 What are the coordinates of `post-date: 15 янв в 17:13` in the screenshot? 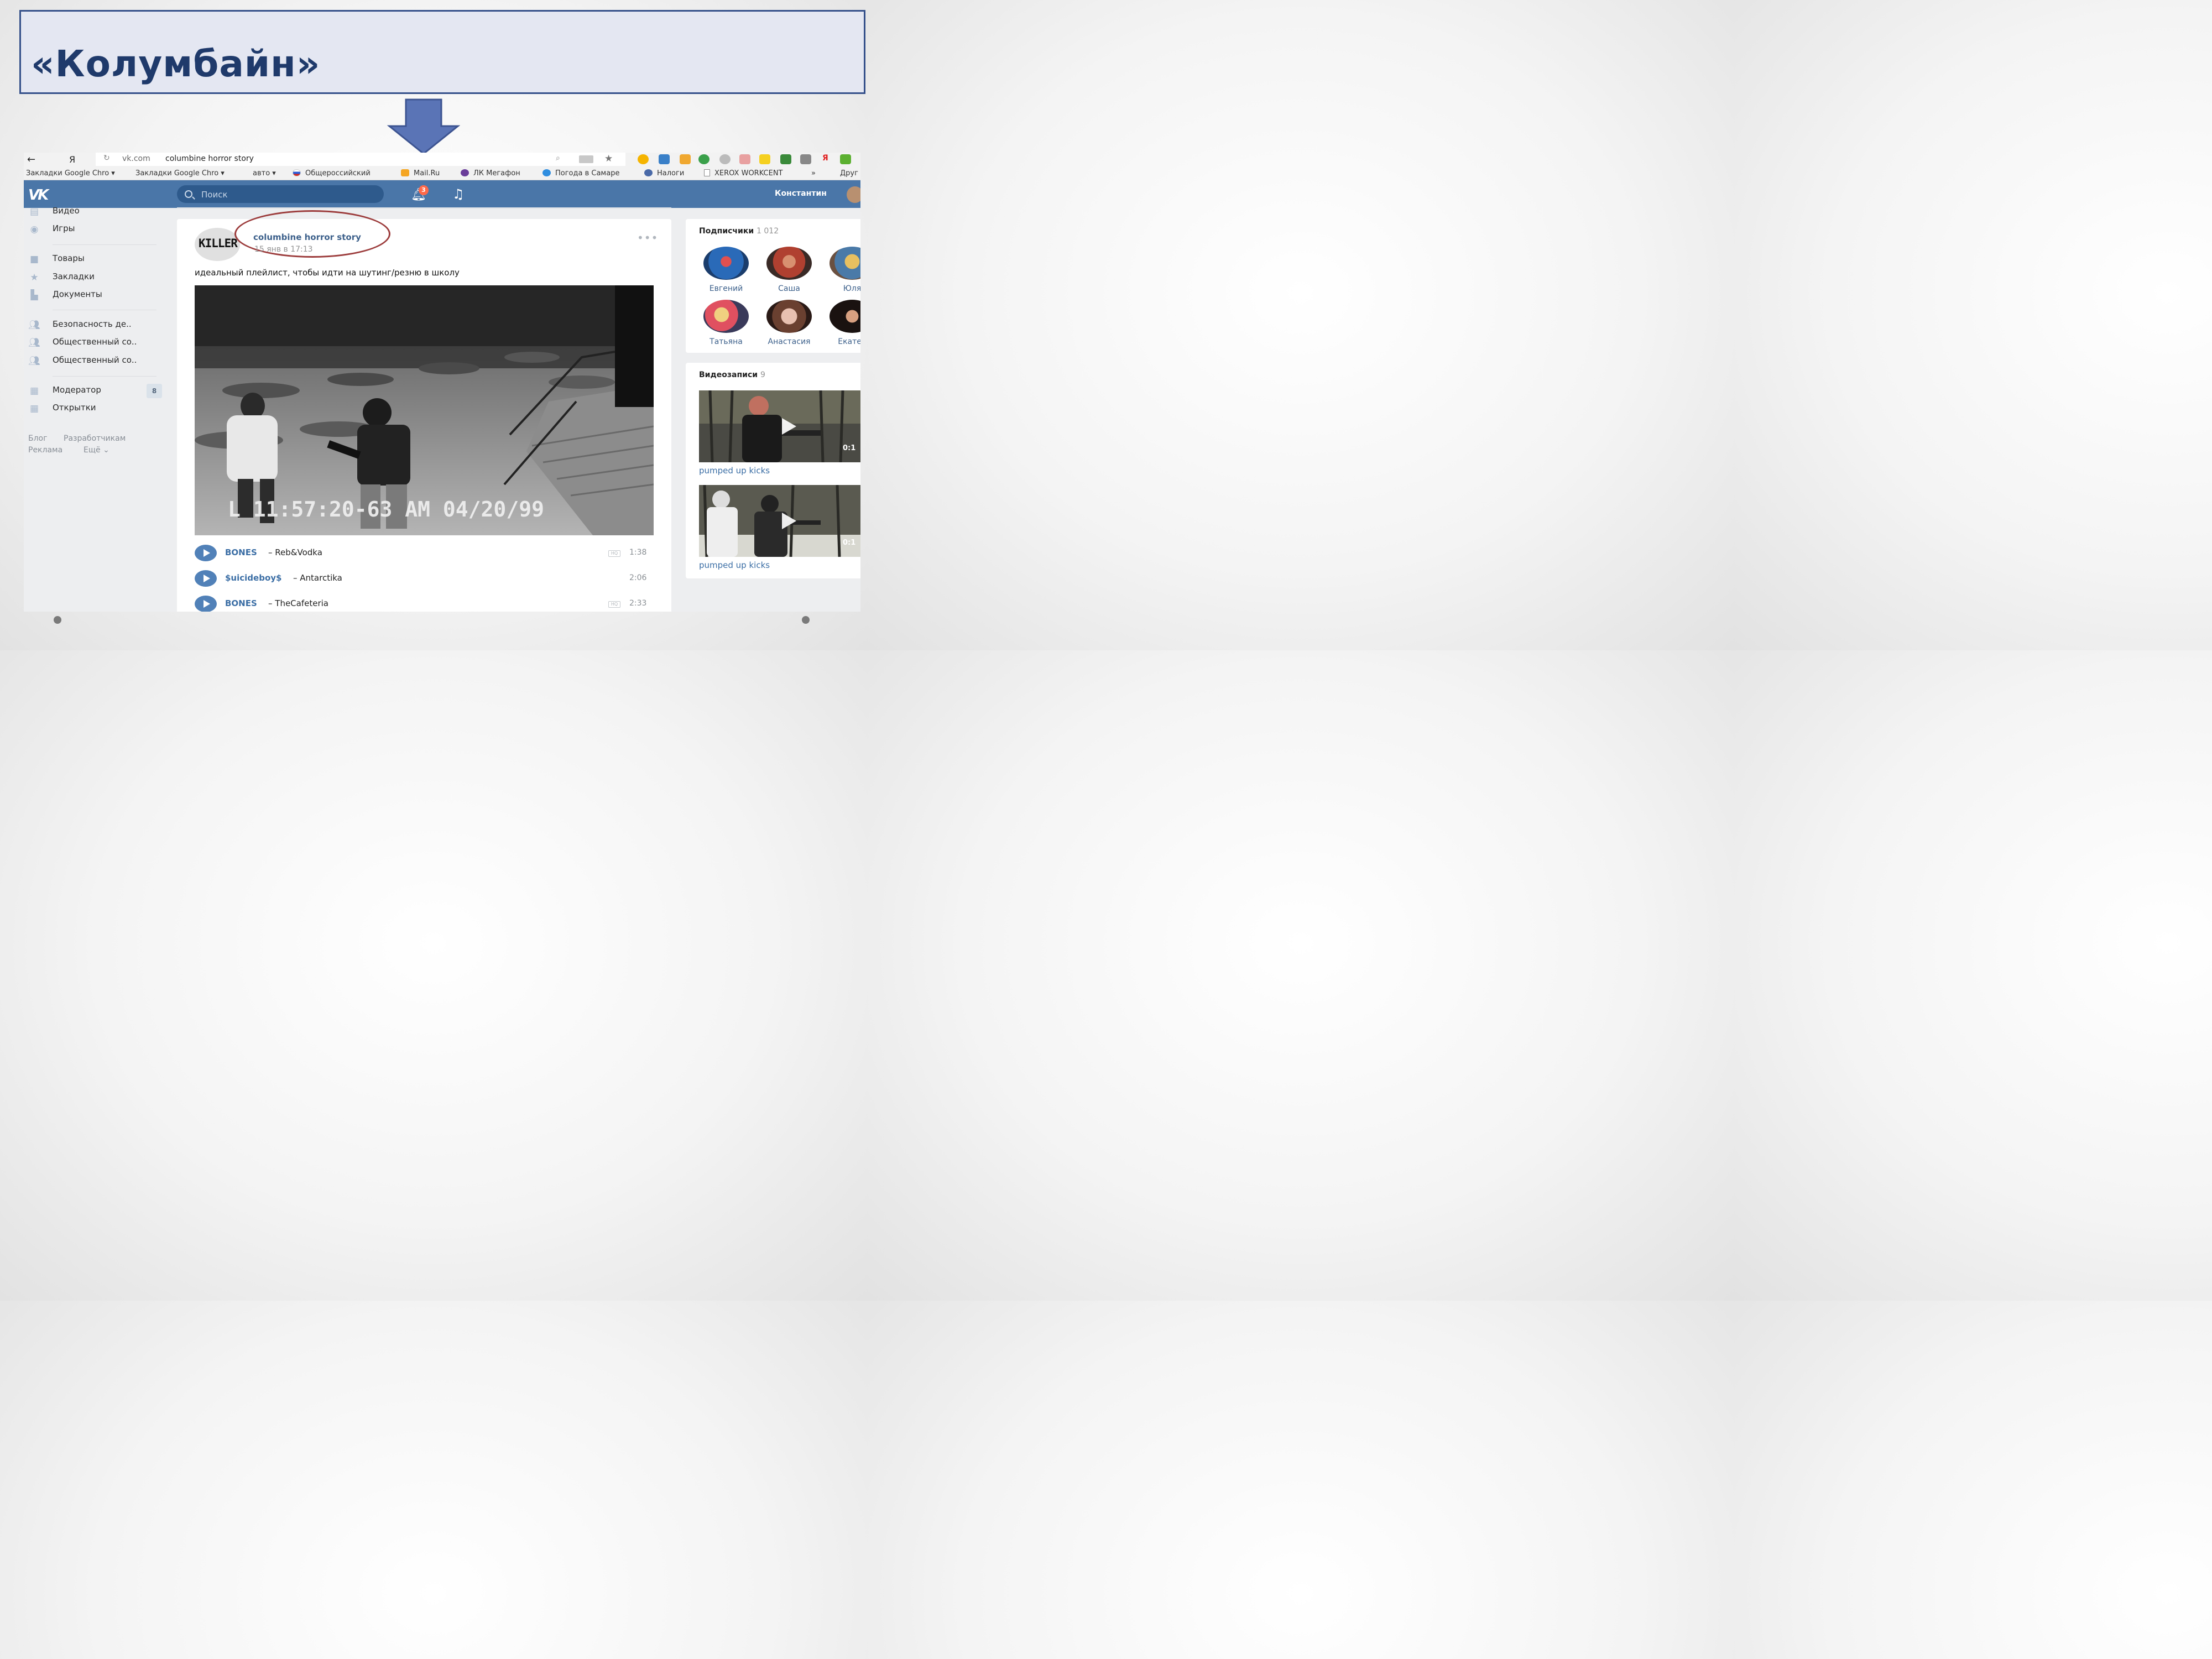 It's located at (284, 250).